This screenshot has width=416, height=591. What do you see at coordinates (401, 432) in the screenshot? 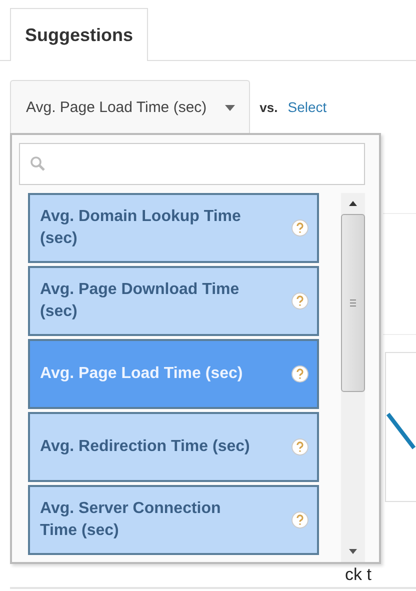
I see `chart-line-drawing` at bounding box center [401, 432].